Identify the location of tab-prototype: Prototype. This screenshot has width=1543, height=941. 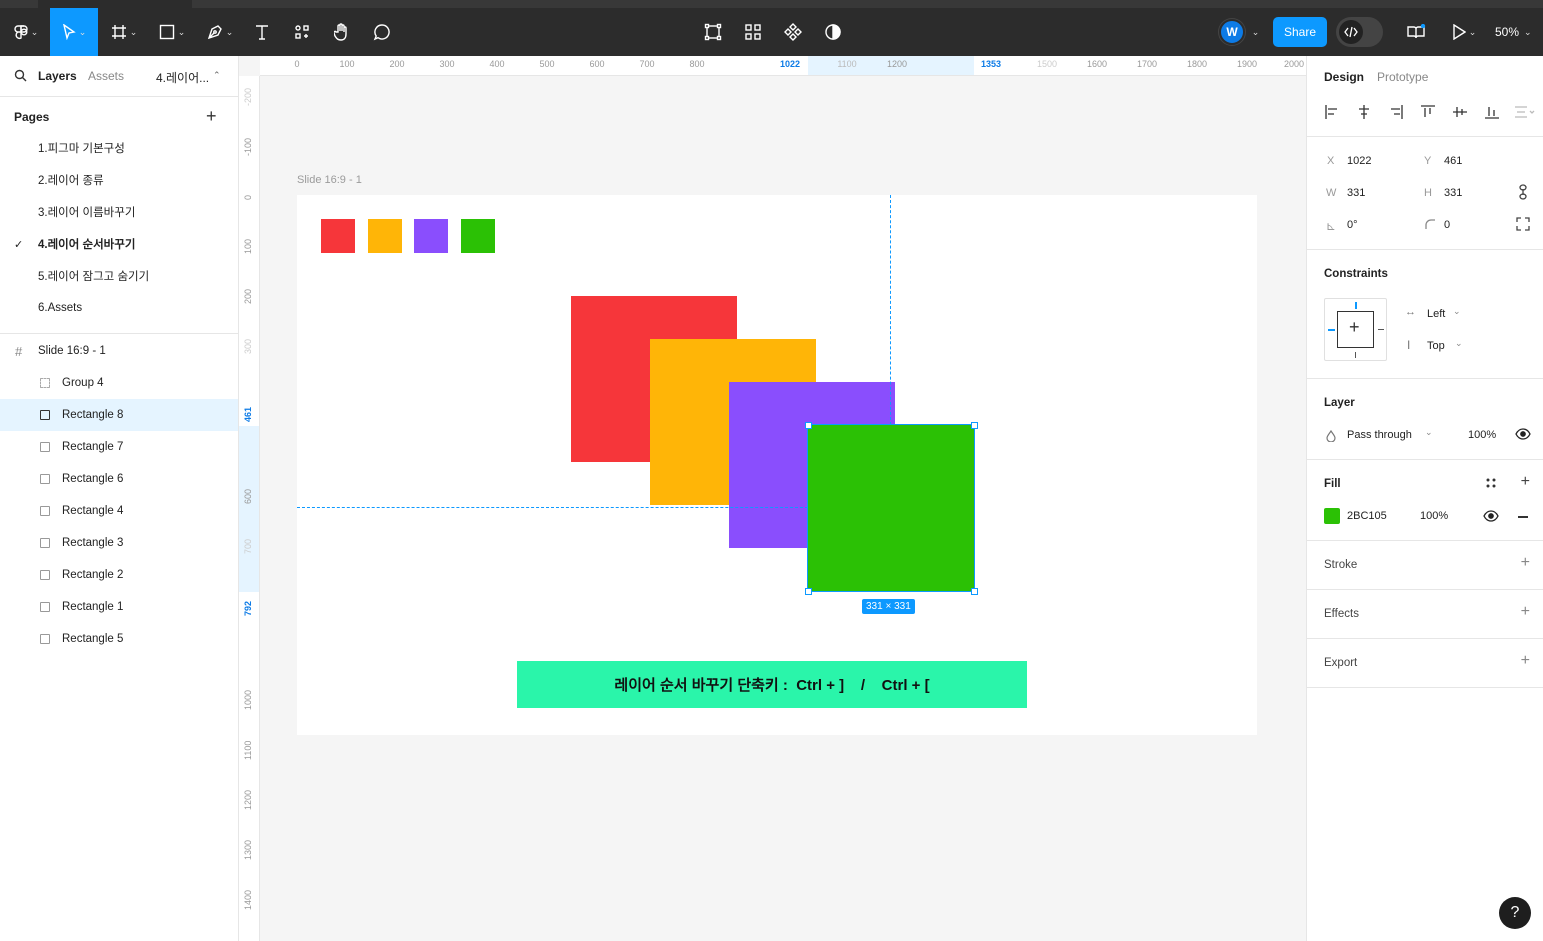
(1402, 77).